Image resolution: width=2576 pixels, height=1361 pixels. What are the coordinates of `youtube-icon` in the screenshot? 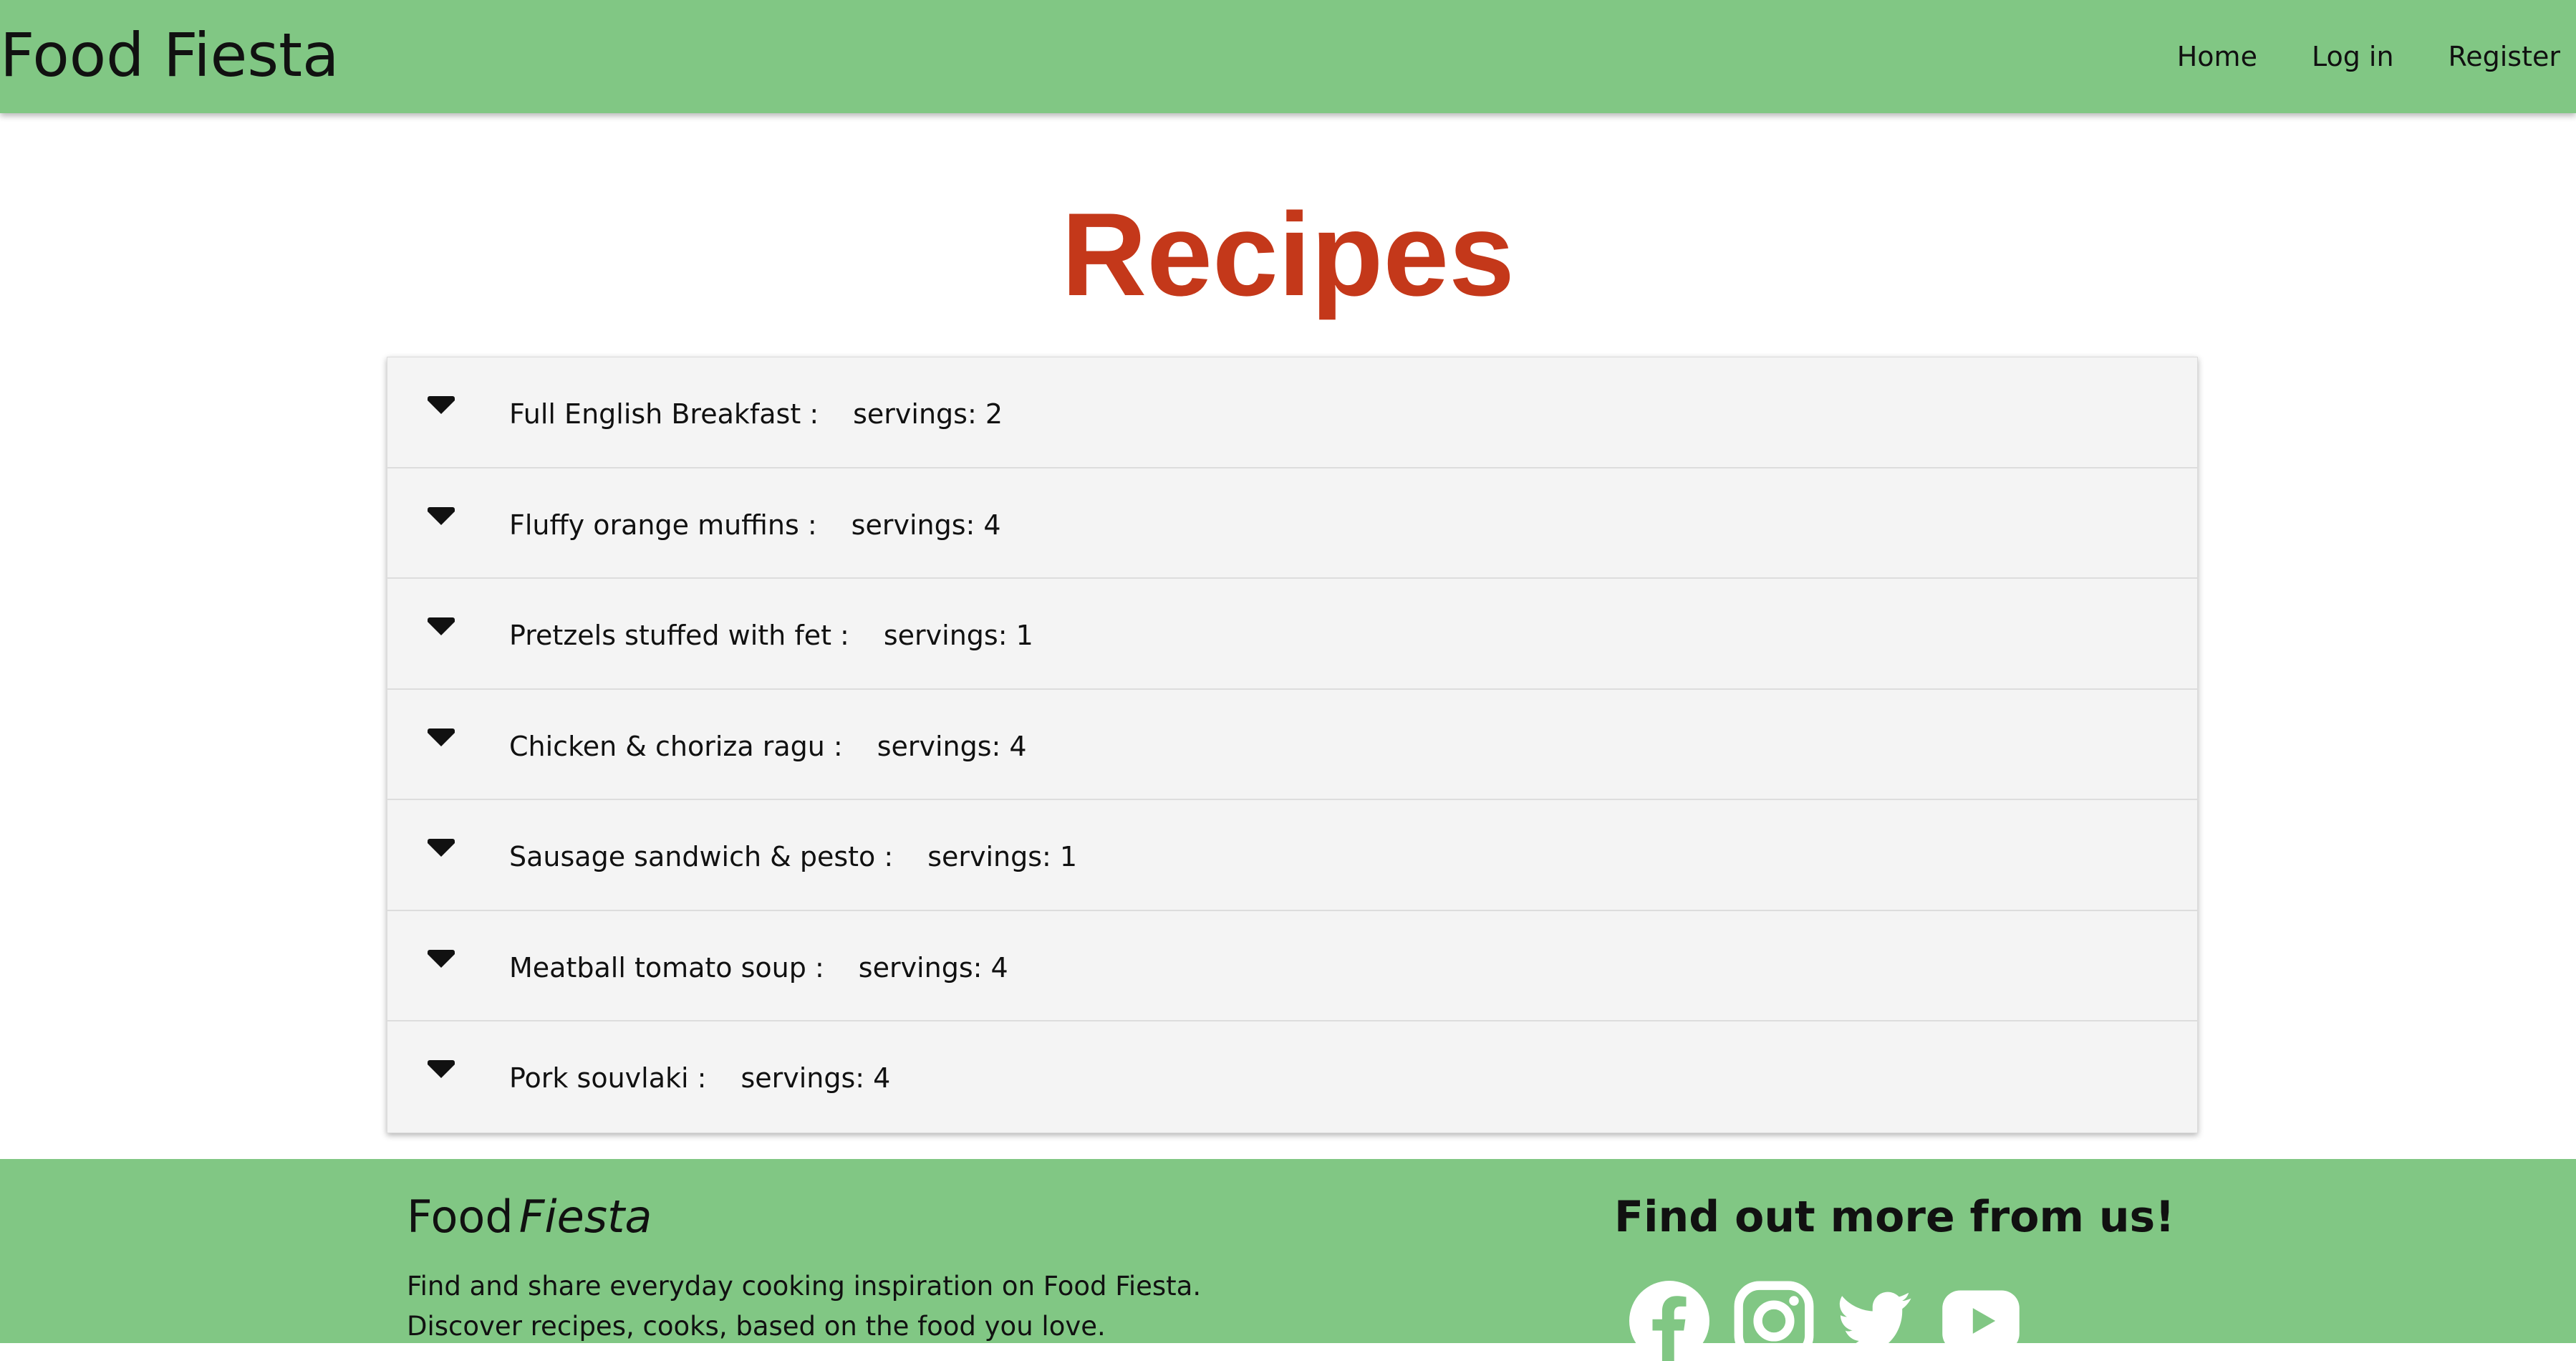 It's located at (1981, 1321).